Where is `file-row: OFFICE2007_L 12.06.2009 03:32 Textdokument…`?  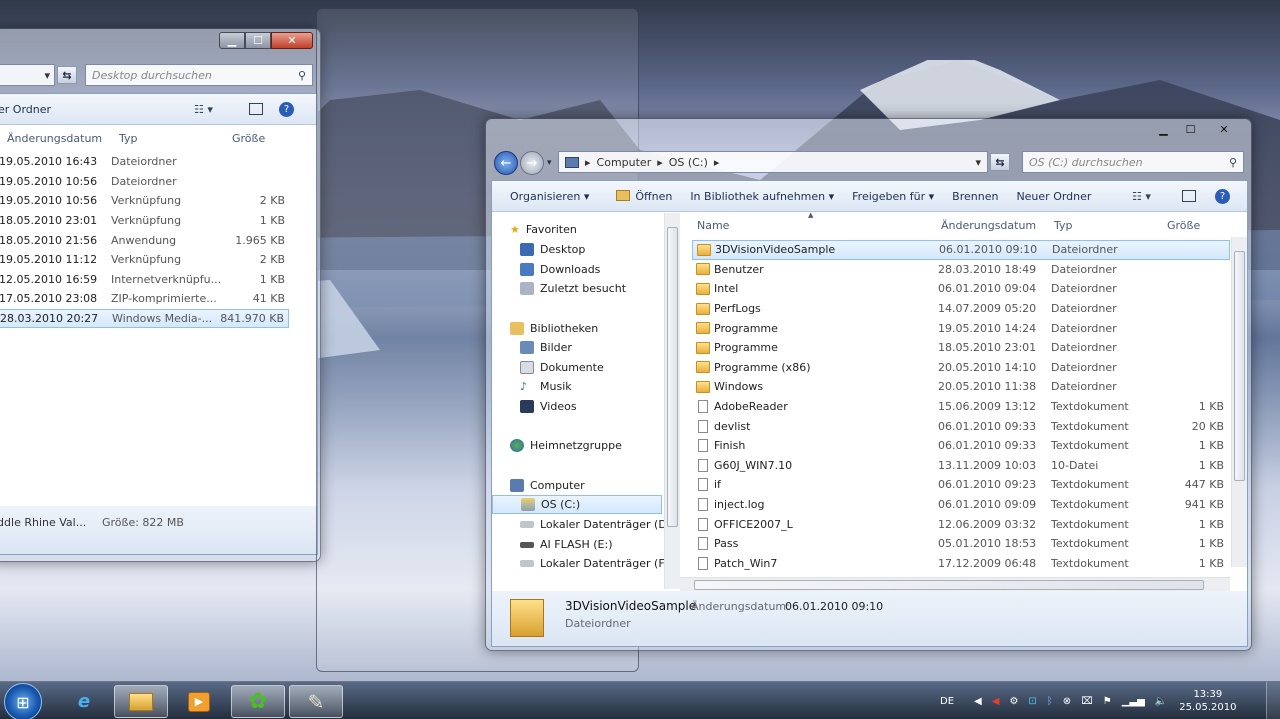
file-row: OFFICE2007_L 12.06.2009 03:32 Textdokument… is located at coordinates (961, 524).